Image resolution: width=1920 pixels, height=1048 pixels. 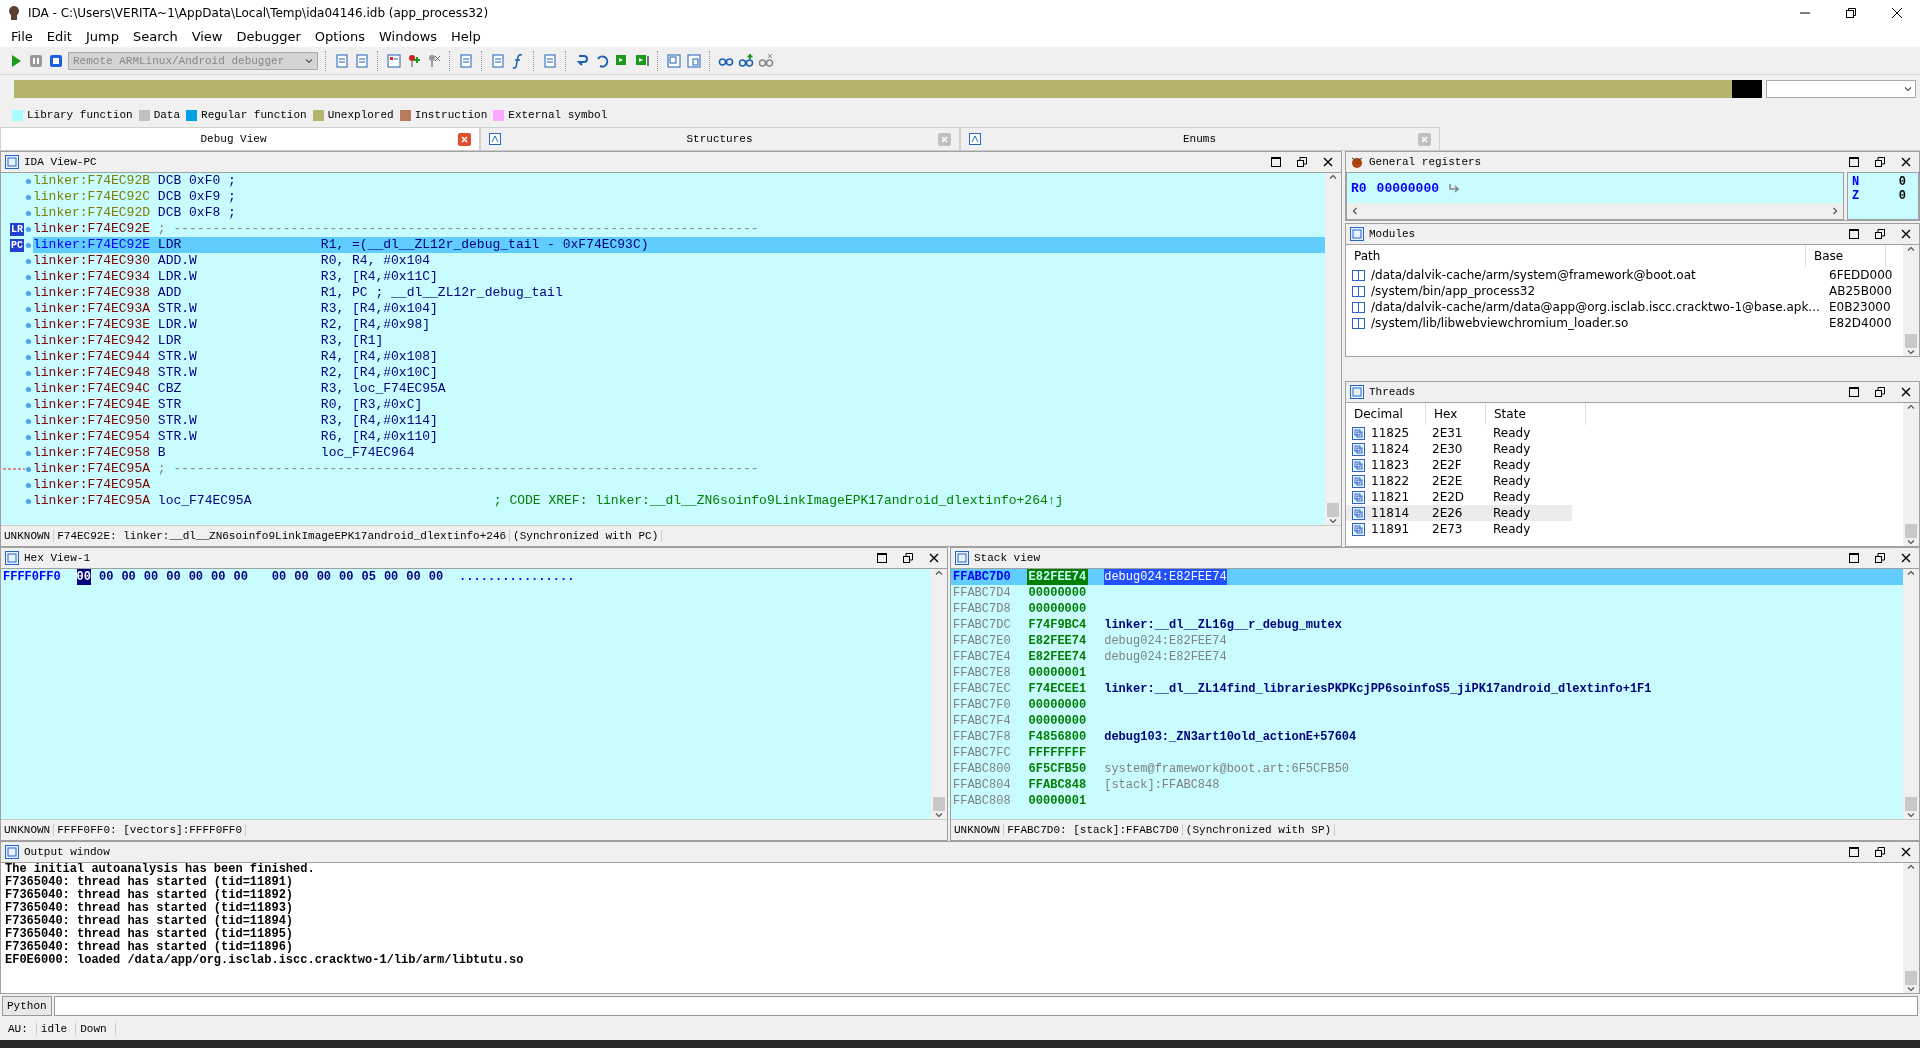 I want to click on disassembly-line: linker:F74EC942 LDR R3, [R1], so click(x=679, y=341).